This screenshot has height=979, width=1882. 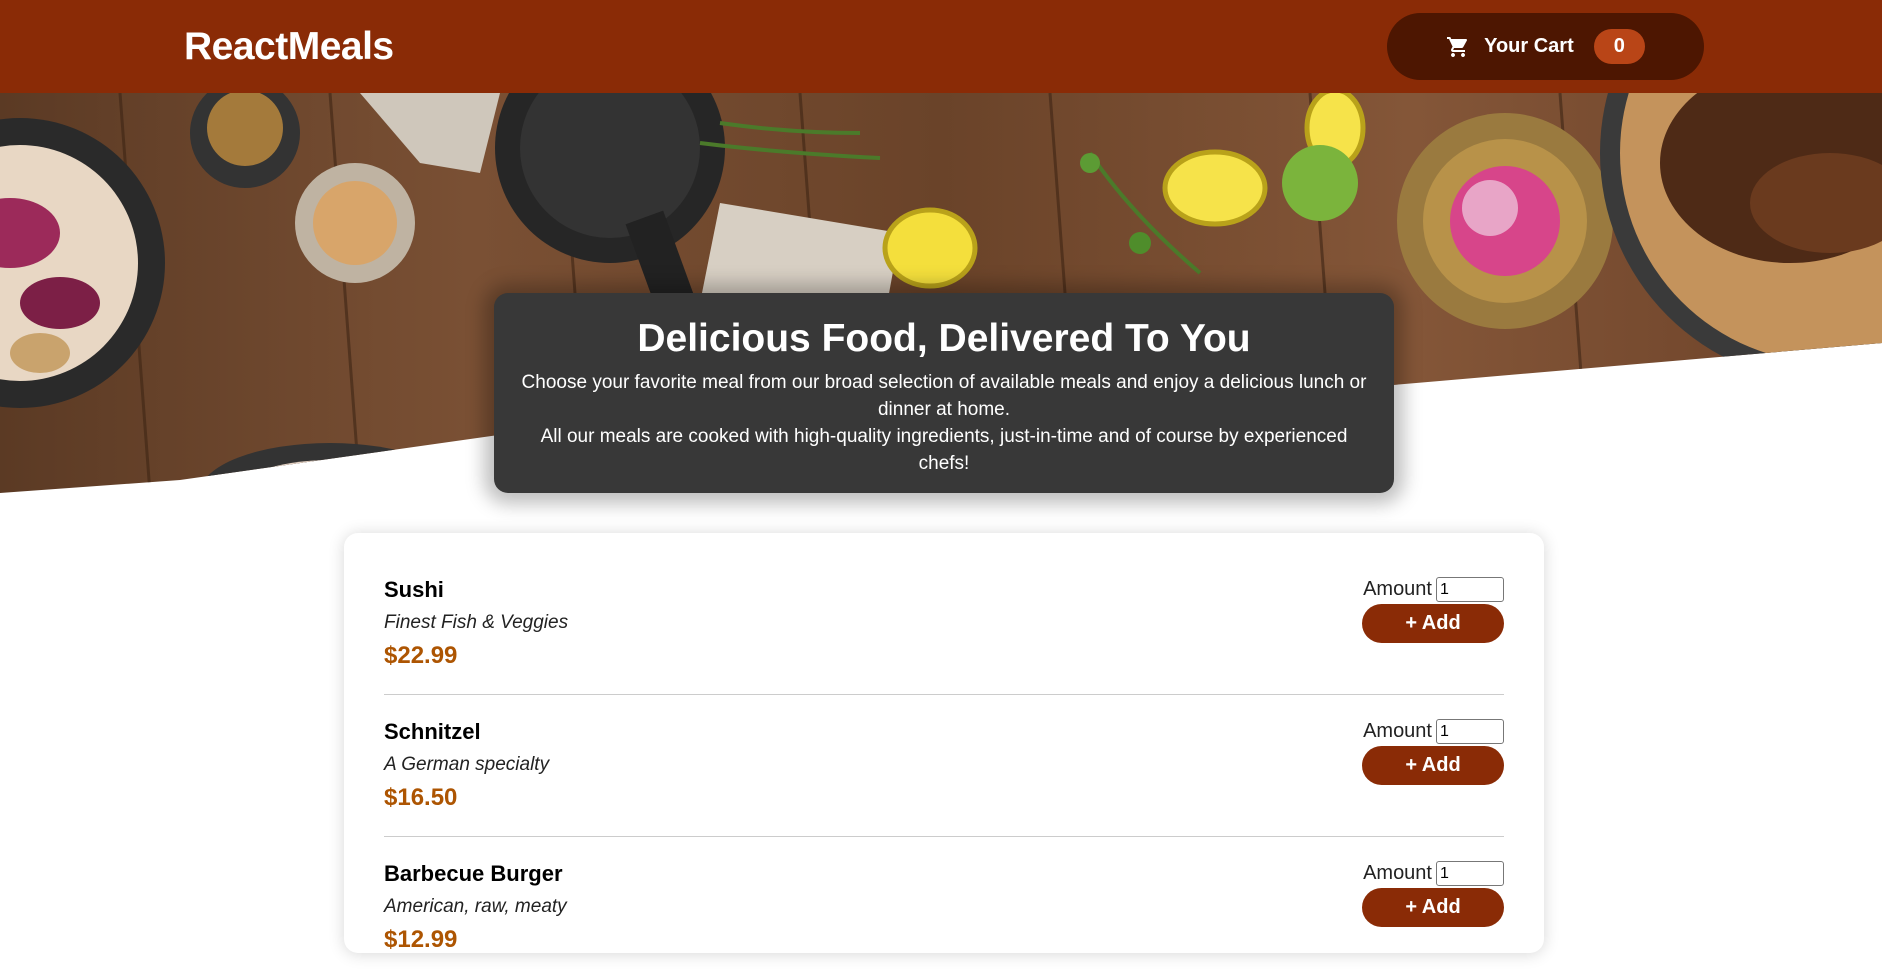 What do you see at coordinates (1458, 47) in the screenshot?
I see `cart-icon` at bounding box center [1458, 47].